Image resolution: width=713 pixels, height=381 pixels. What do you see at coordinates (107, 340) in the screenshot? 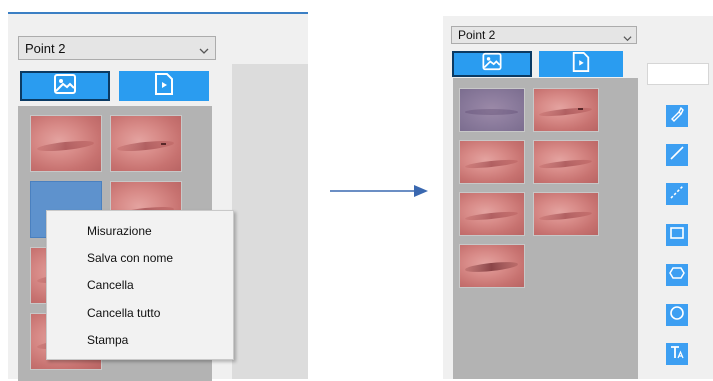
I see `menu-item-stampa: Stampa` at bounding box center [107, 340].